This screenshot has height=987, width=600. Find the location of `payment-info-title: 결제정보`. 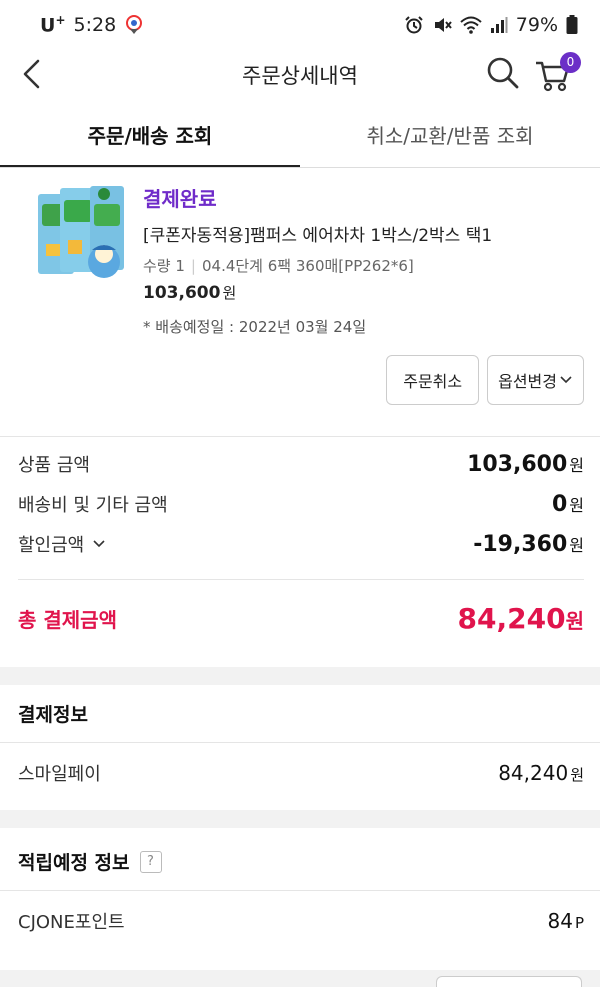

payment-info-title: 결제정보 is located at coordinates (53, 715).